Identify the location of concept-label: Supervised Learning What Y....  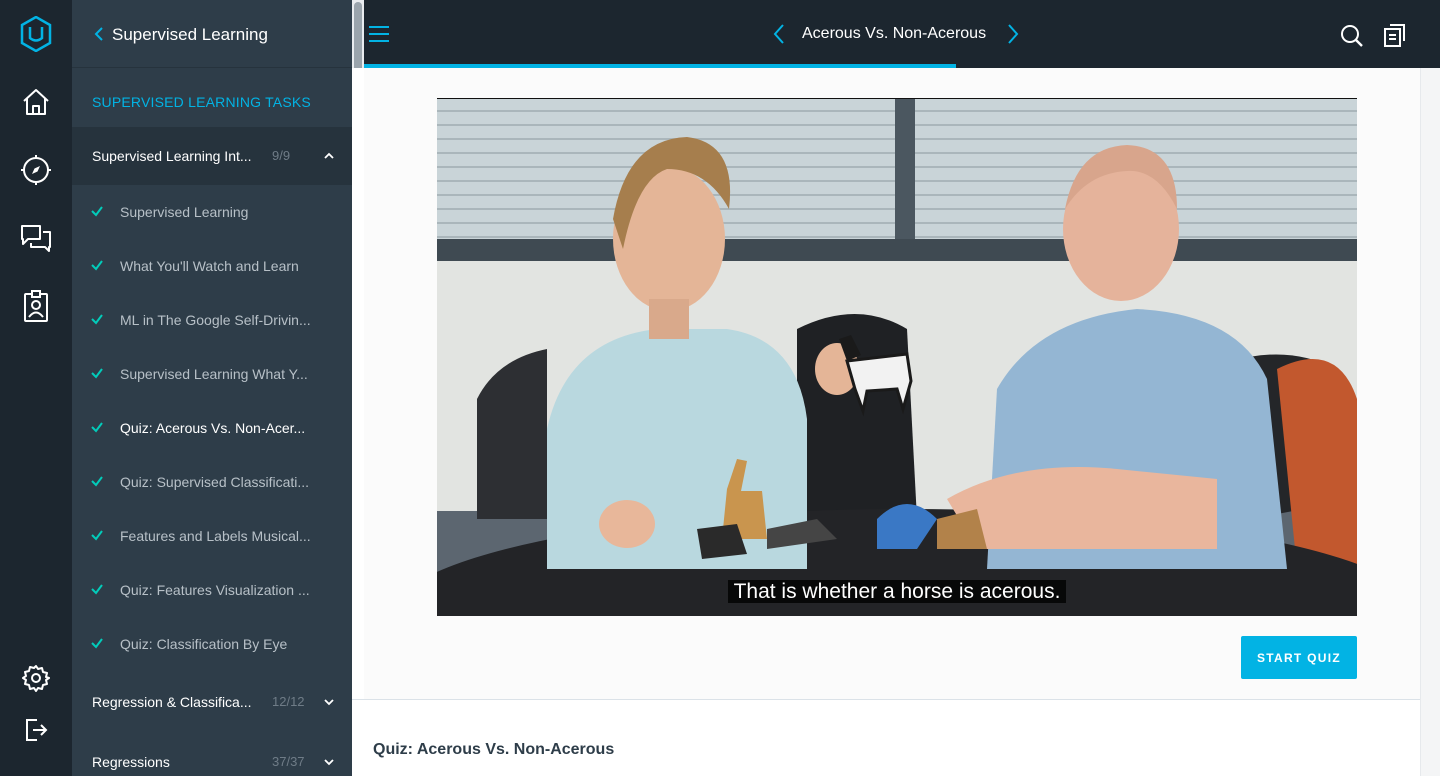
(214, 374).